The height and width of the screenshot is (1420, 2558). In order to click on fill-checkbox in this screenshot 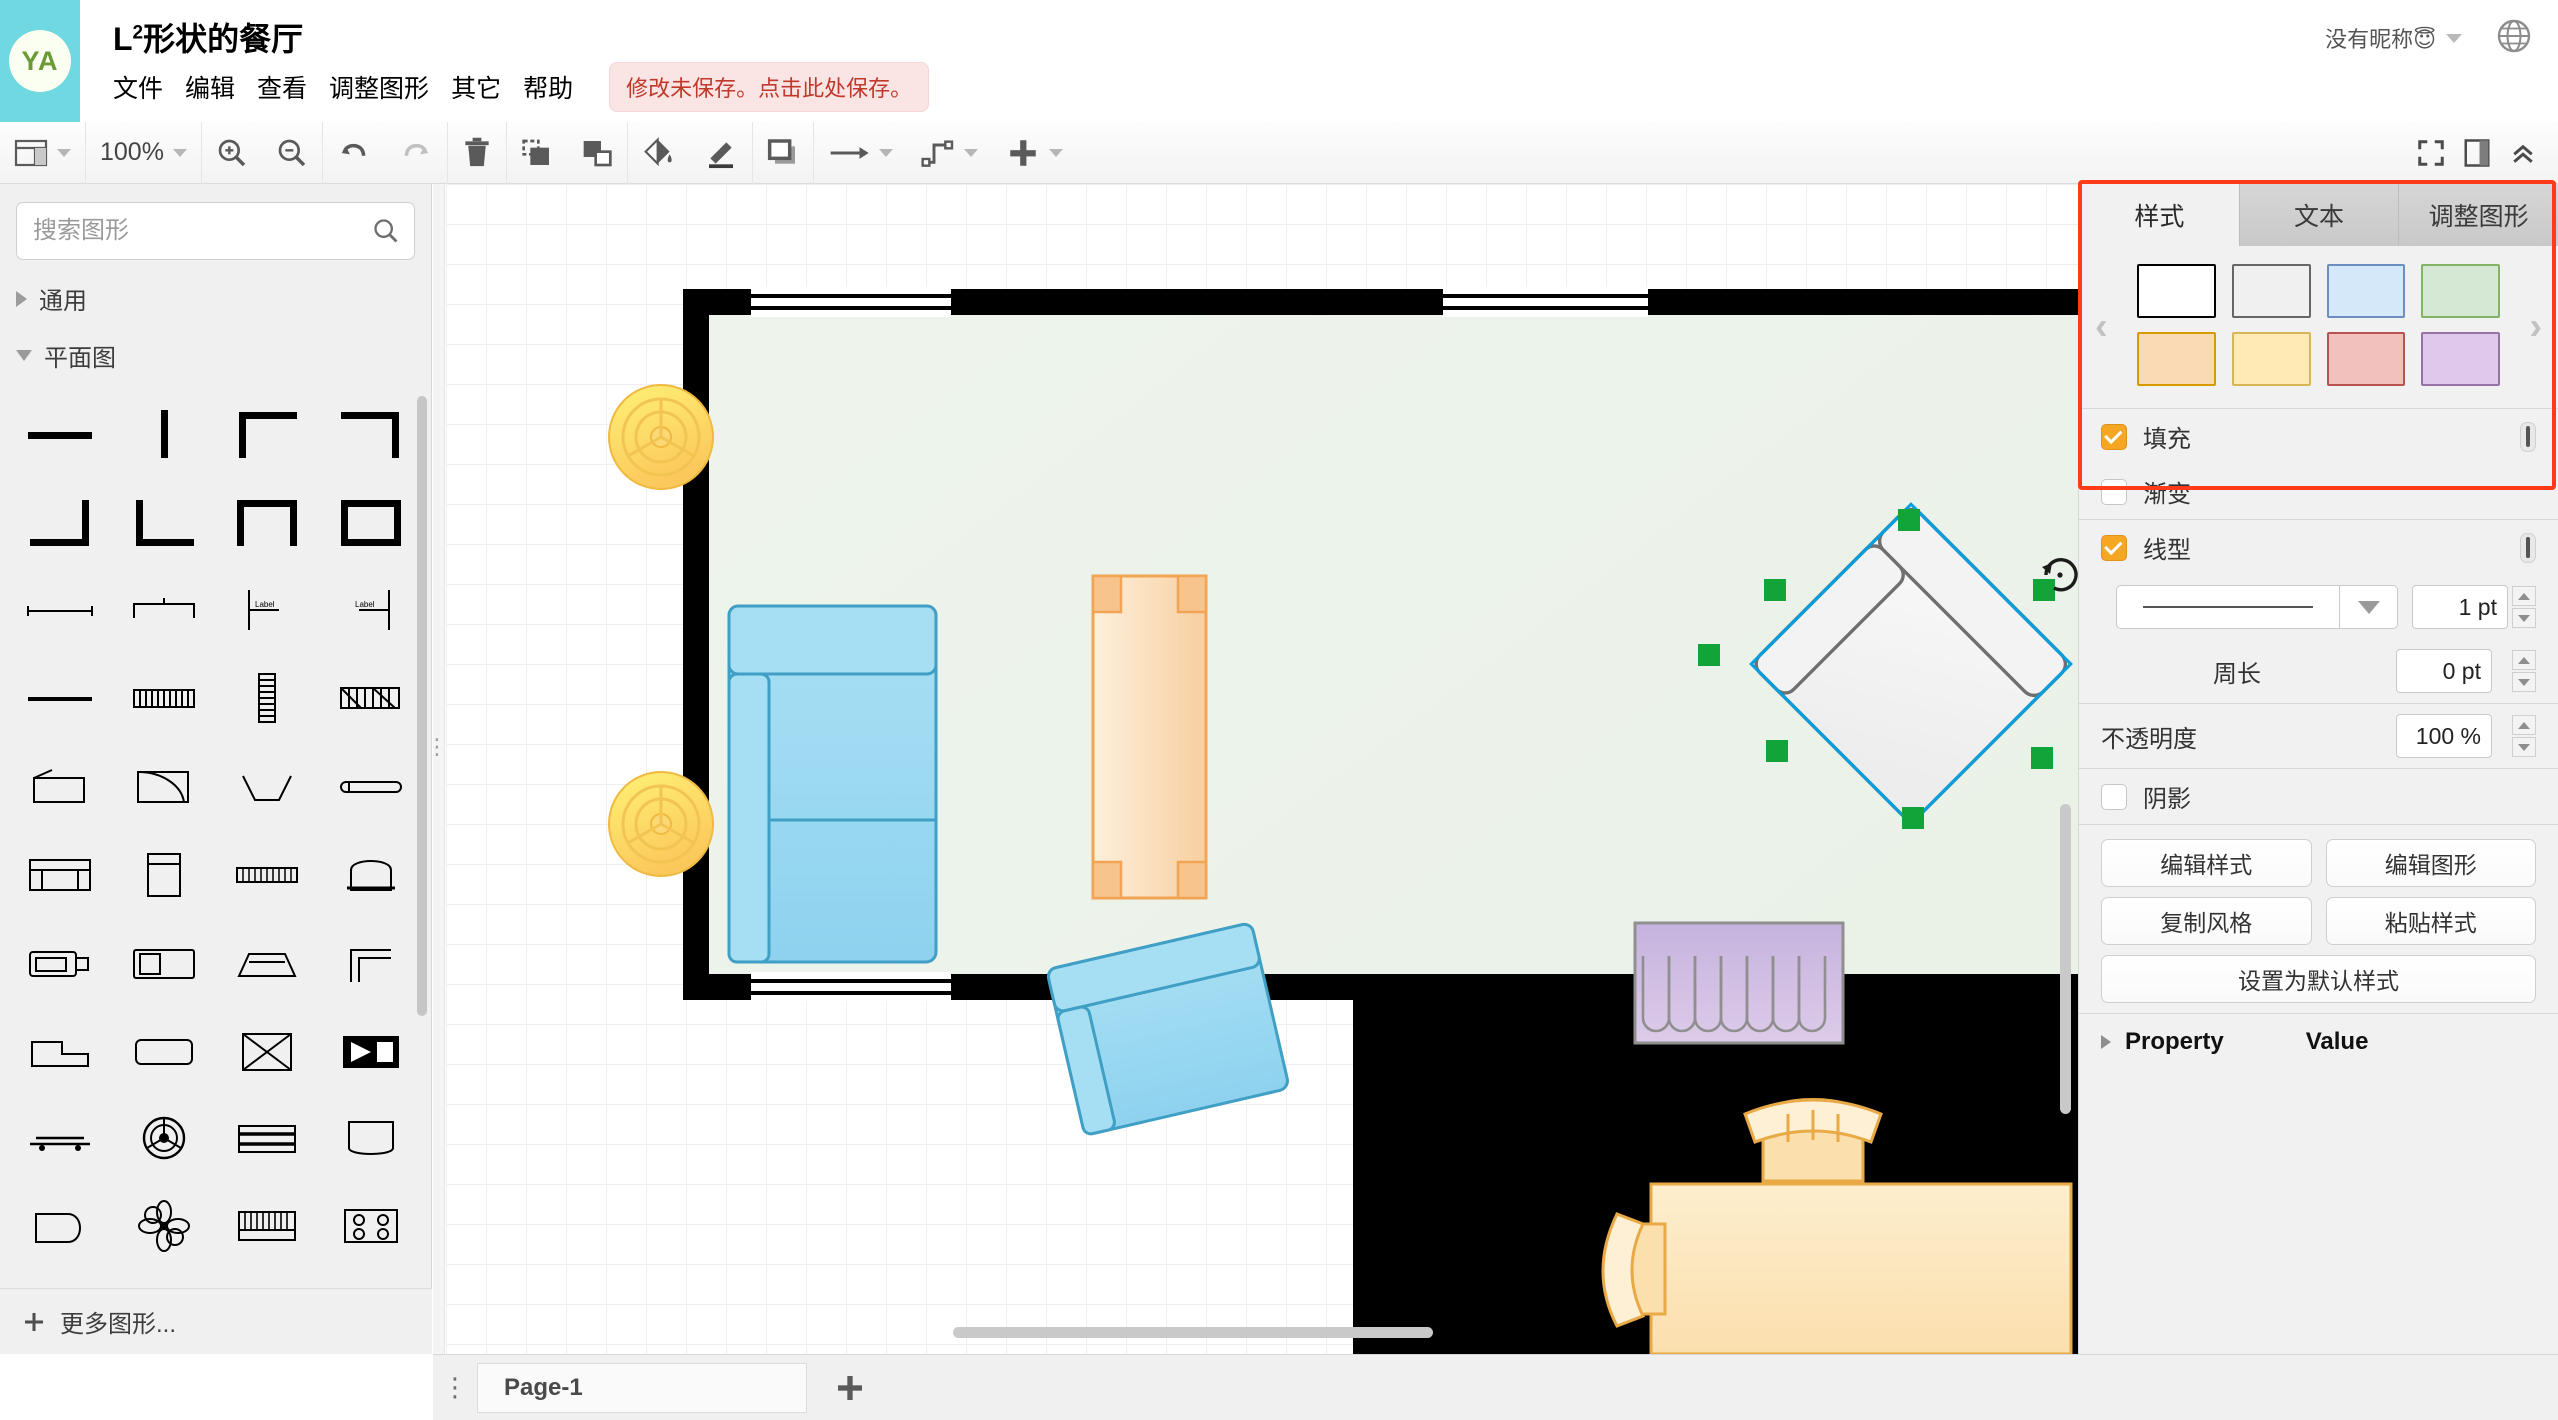, I will do `click(2114, 436)`.